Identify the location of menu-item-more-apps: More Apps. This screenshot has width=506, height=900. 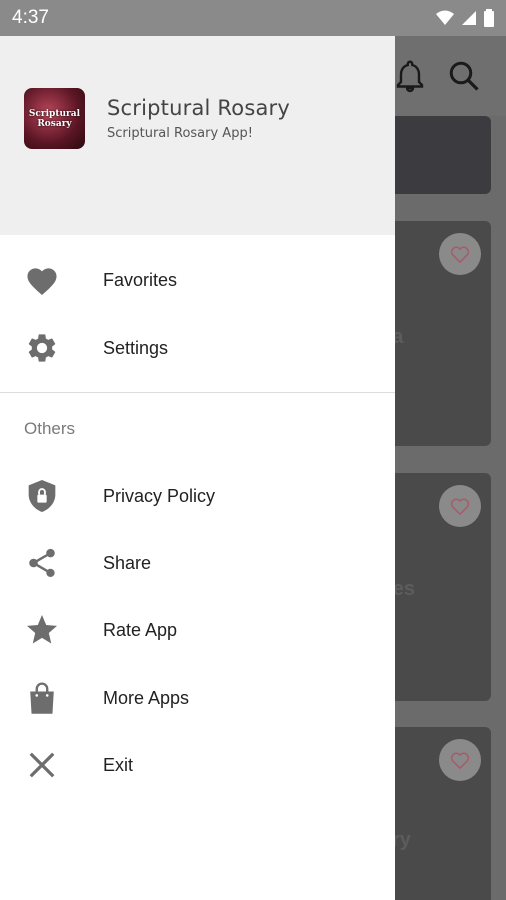
(197, 698).